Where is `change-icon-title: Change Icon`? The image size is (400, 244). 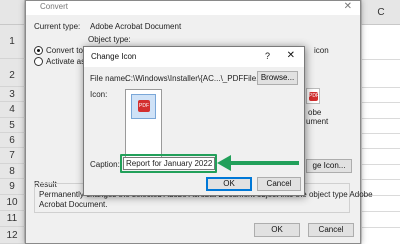 change-icon-title: Change Icon is located at coordinates (114, 56).